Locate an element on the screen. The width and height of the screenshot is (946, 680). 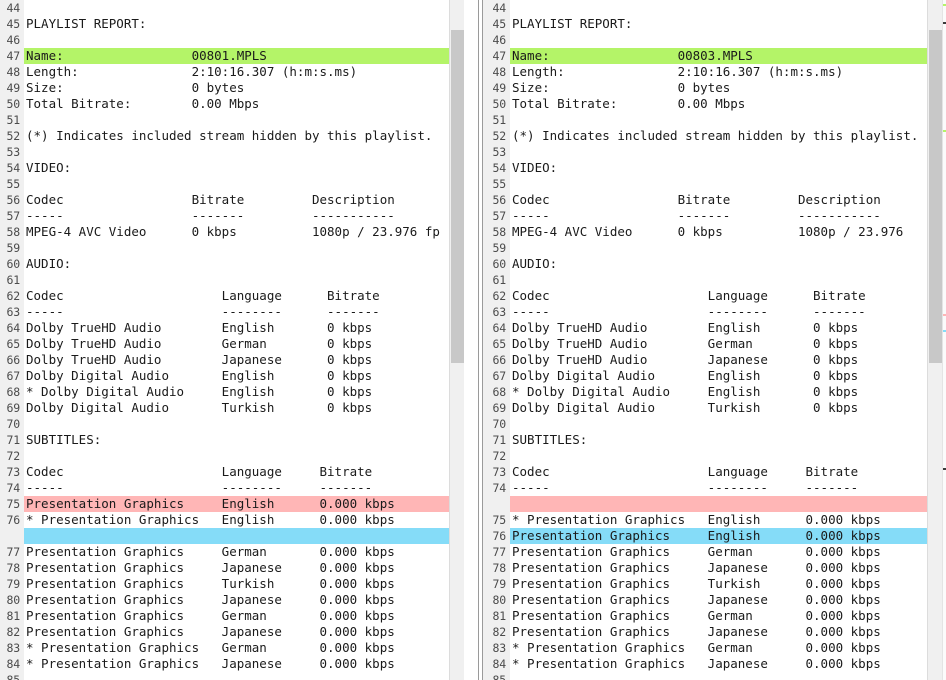
code-line-text: Dolby Digital Audio Turkish 0 kbps is located at coordinates (728, 408).